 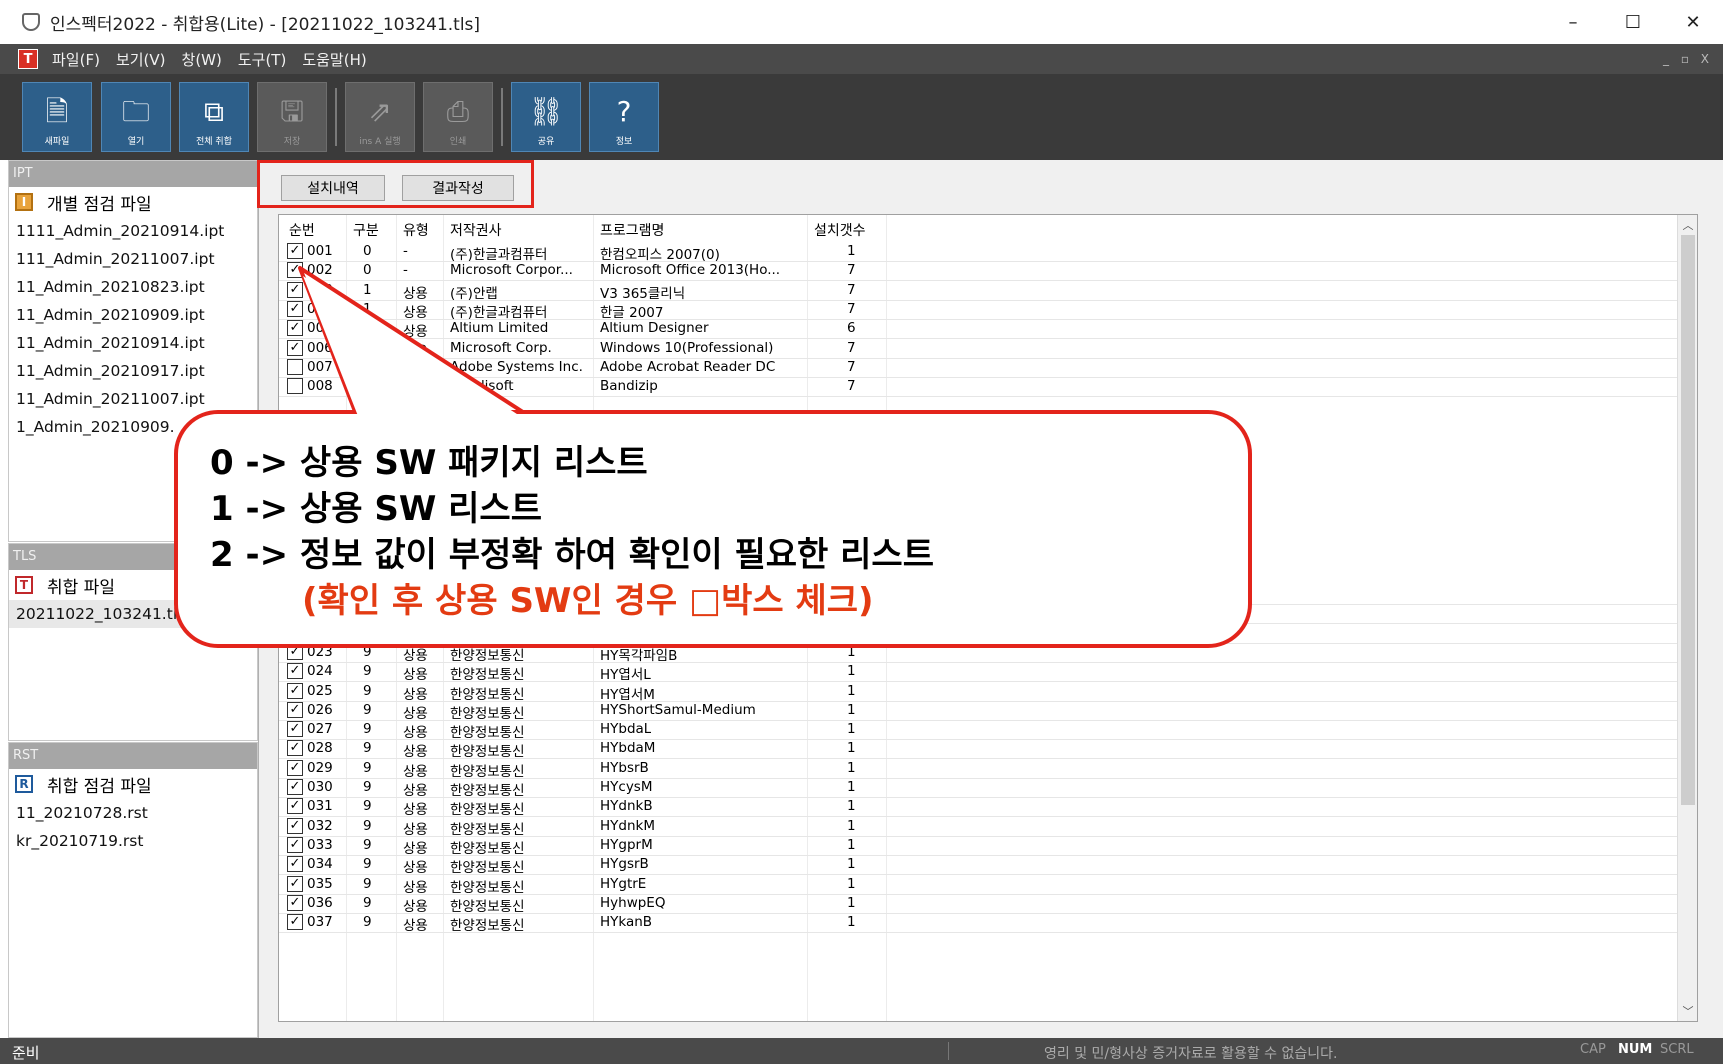 What do you see at coordinates (141, 59) in the screenshot?
I see `menu-view: 보기(V)` at bounding box center [141, 59].